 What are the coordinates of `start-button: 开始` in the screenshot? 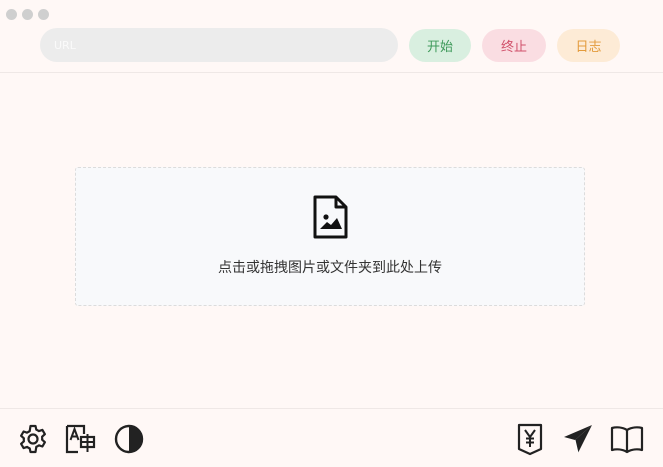 It's located at (440, 45).